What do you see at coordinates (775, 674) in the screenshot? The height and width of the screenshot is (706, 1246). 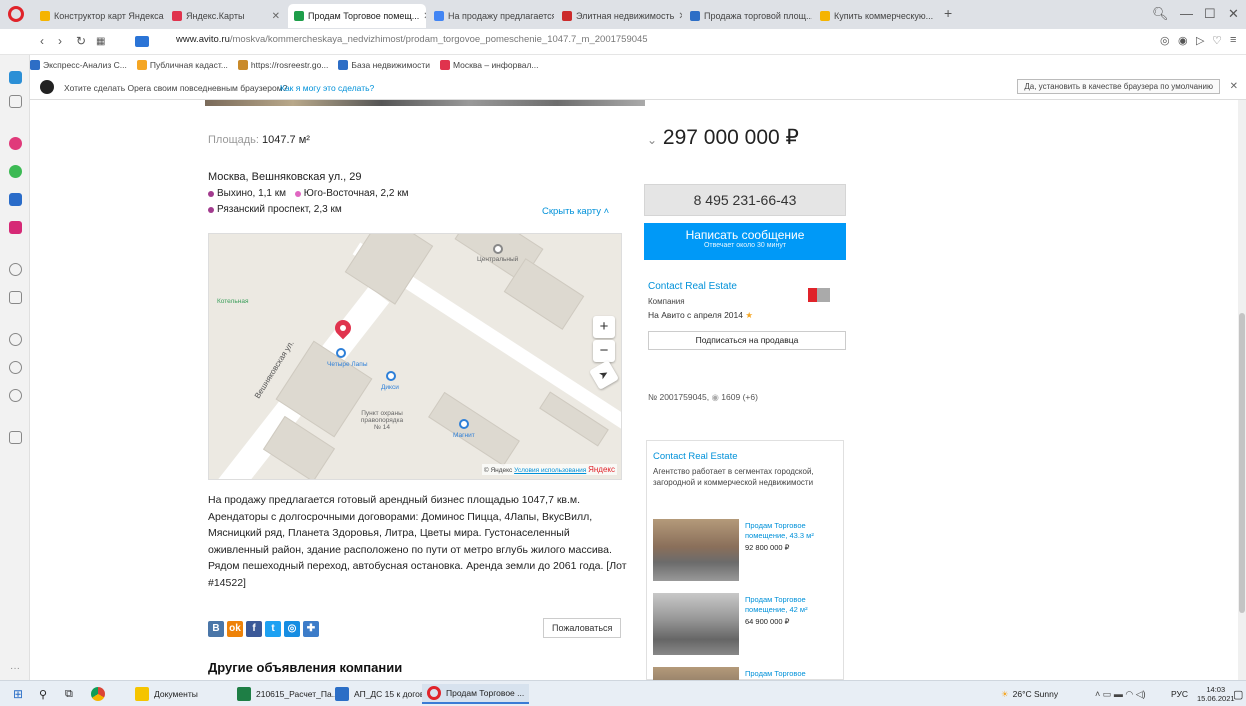 I see `ad-title-link: Продам Торговое` at bounding box center [775, 674].